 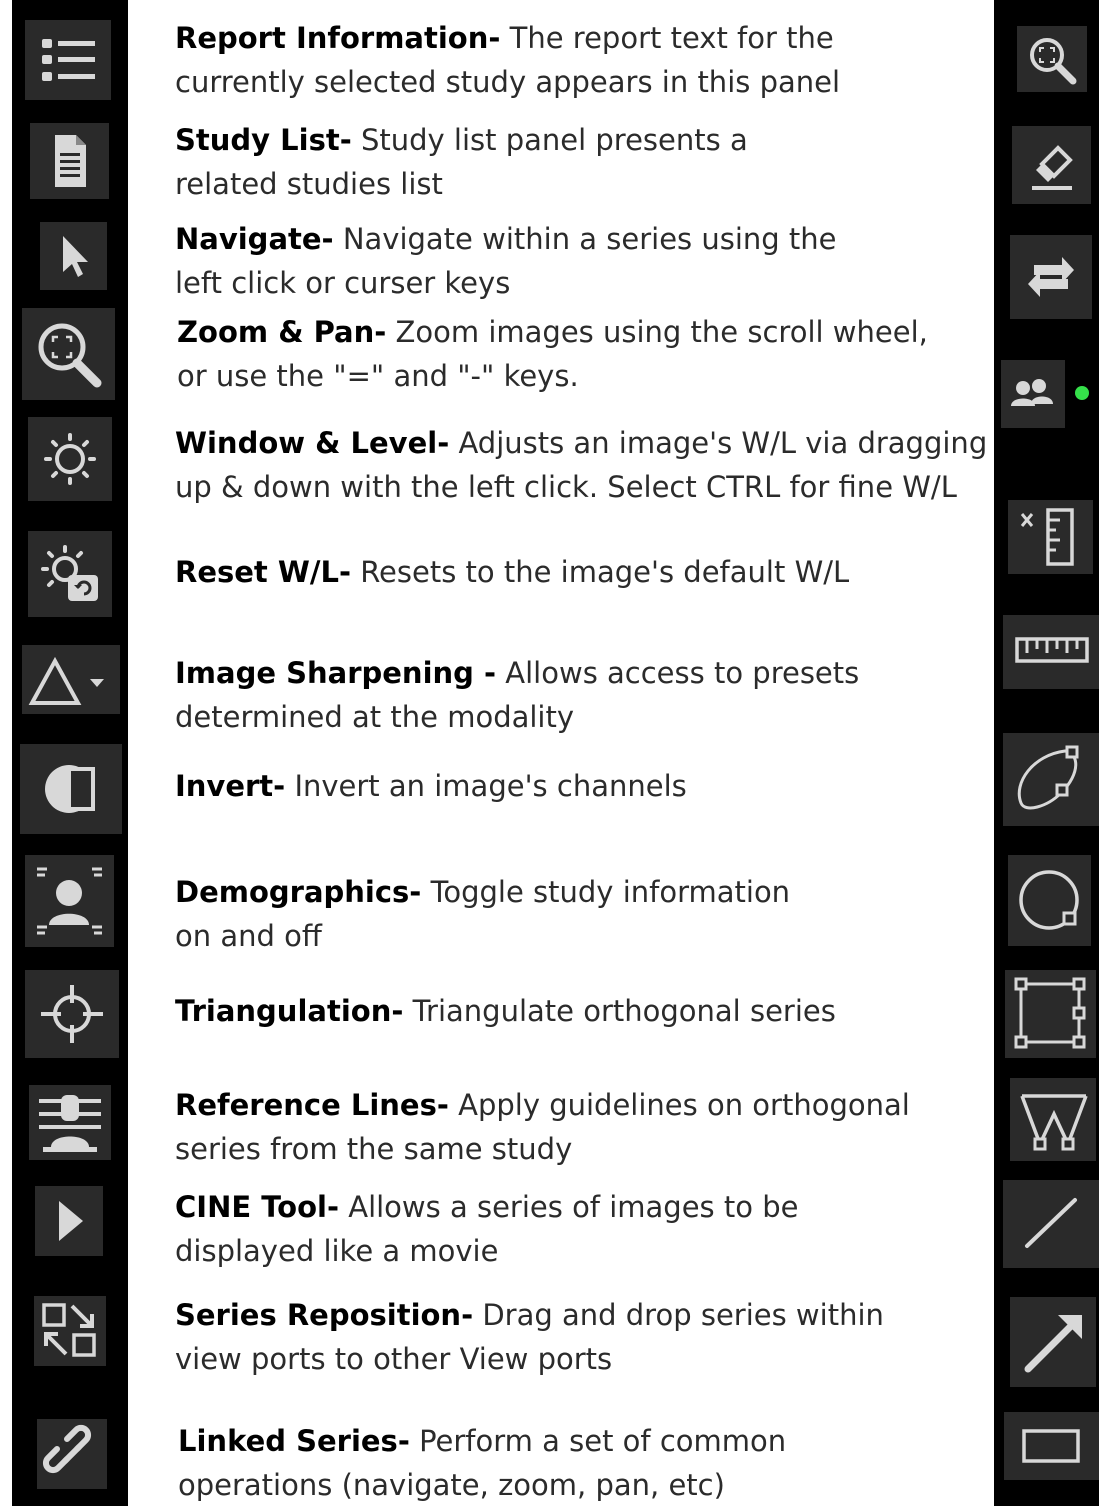 I want to click on tool-description: Perform a set of common, so click(x=603, y=1441).